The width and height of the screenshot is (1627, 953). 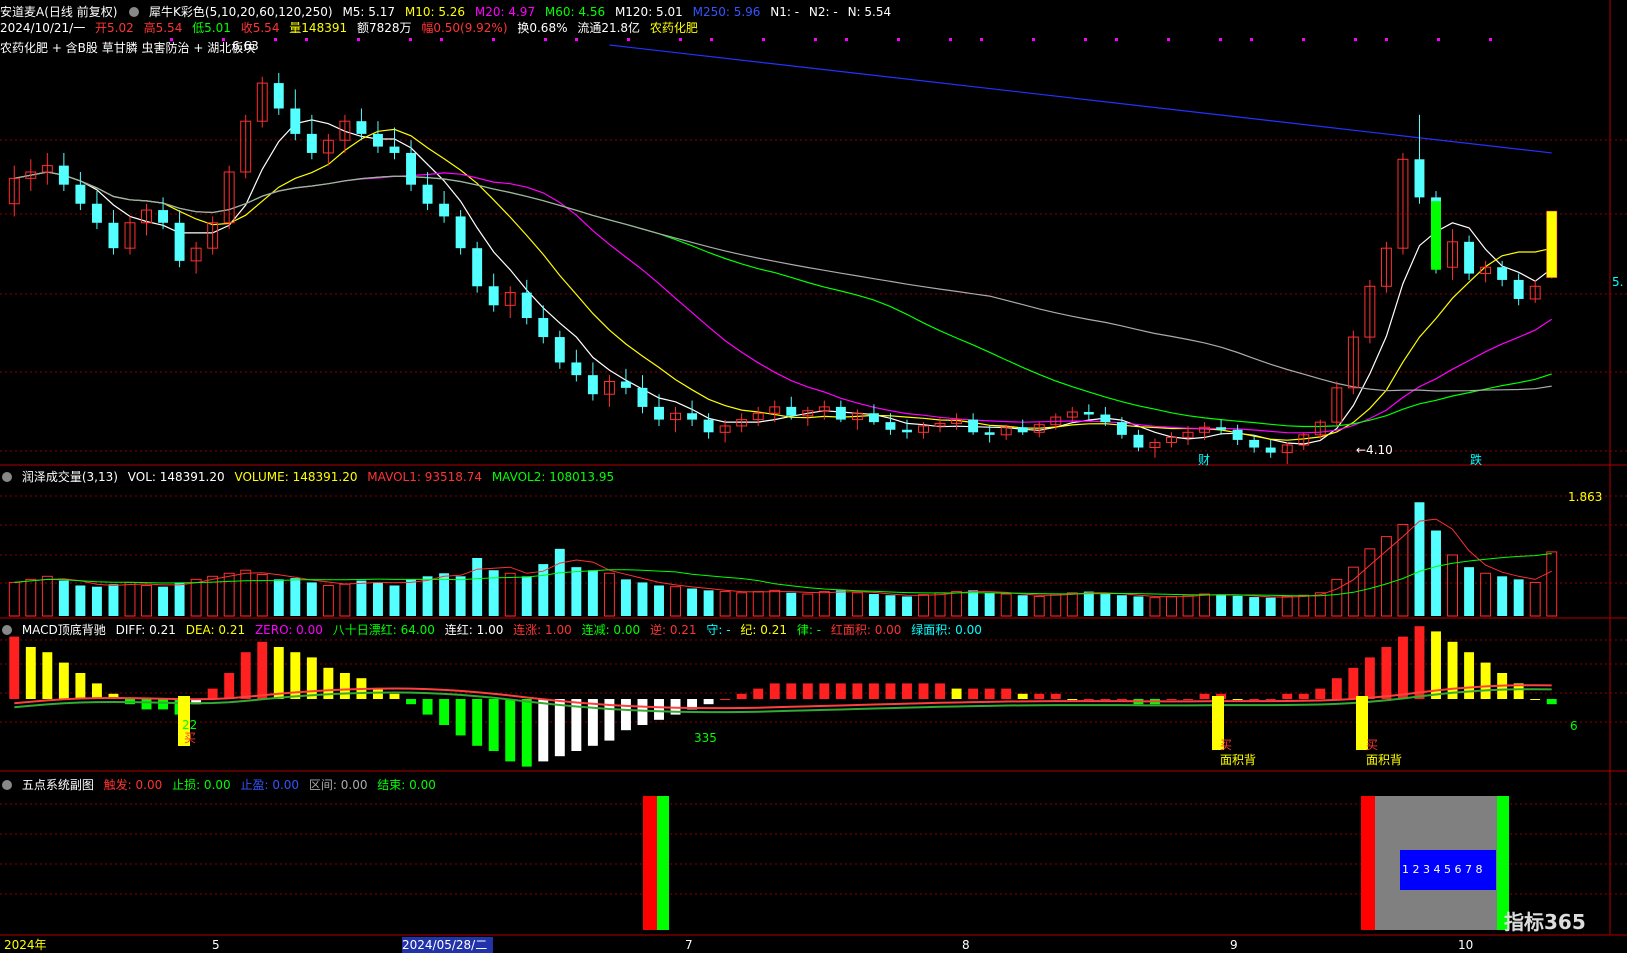 What do you see at coordinates (1468, 945) in the screenshot?
I see `time-axis-6: 10` at bounding box center [1468, 945].